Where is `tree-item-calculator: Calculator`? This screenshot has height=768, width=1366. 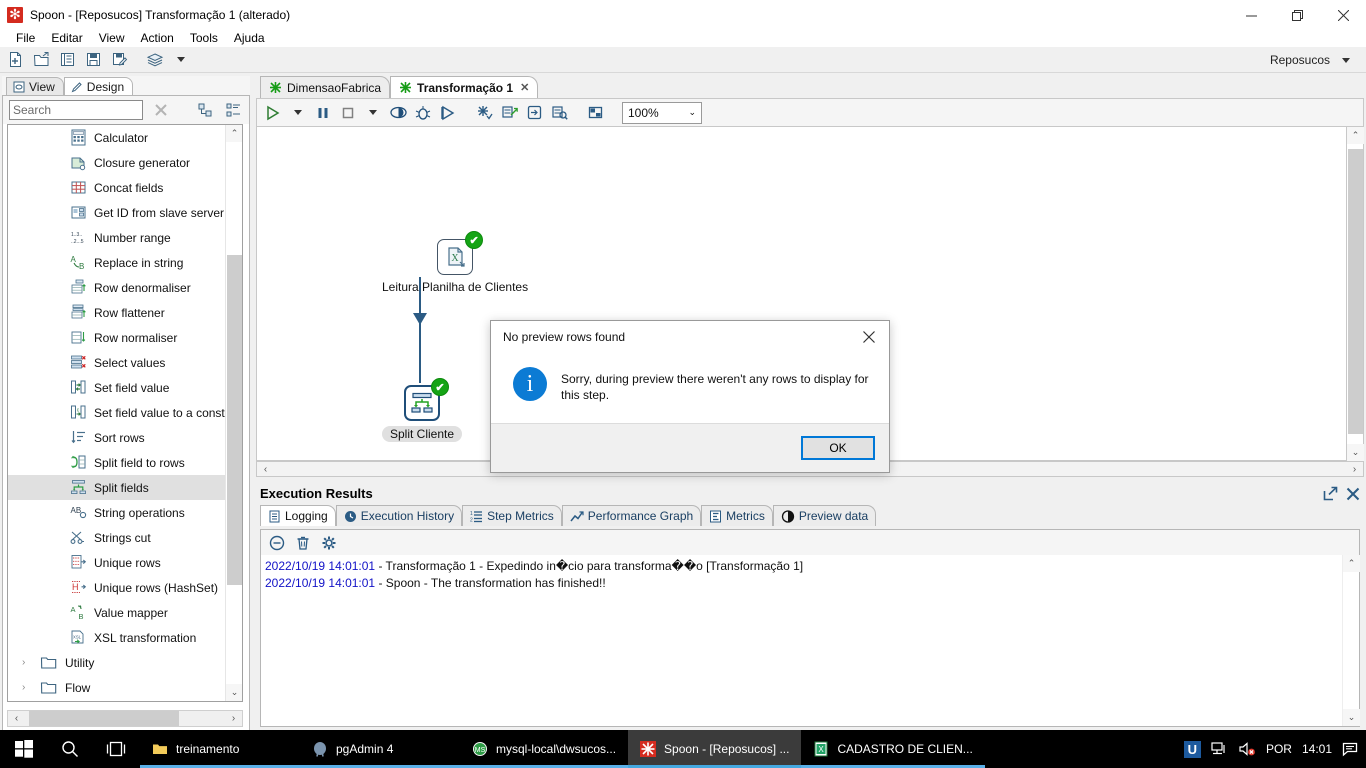
tree-item-calculator: Calculator is located at coordinates (117, 137).